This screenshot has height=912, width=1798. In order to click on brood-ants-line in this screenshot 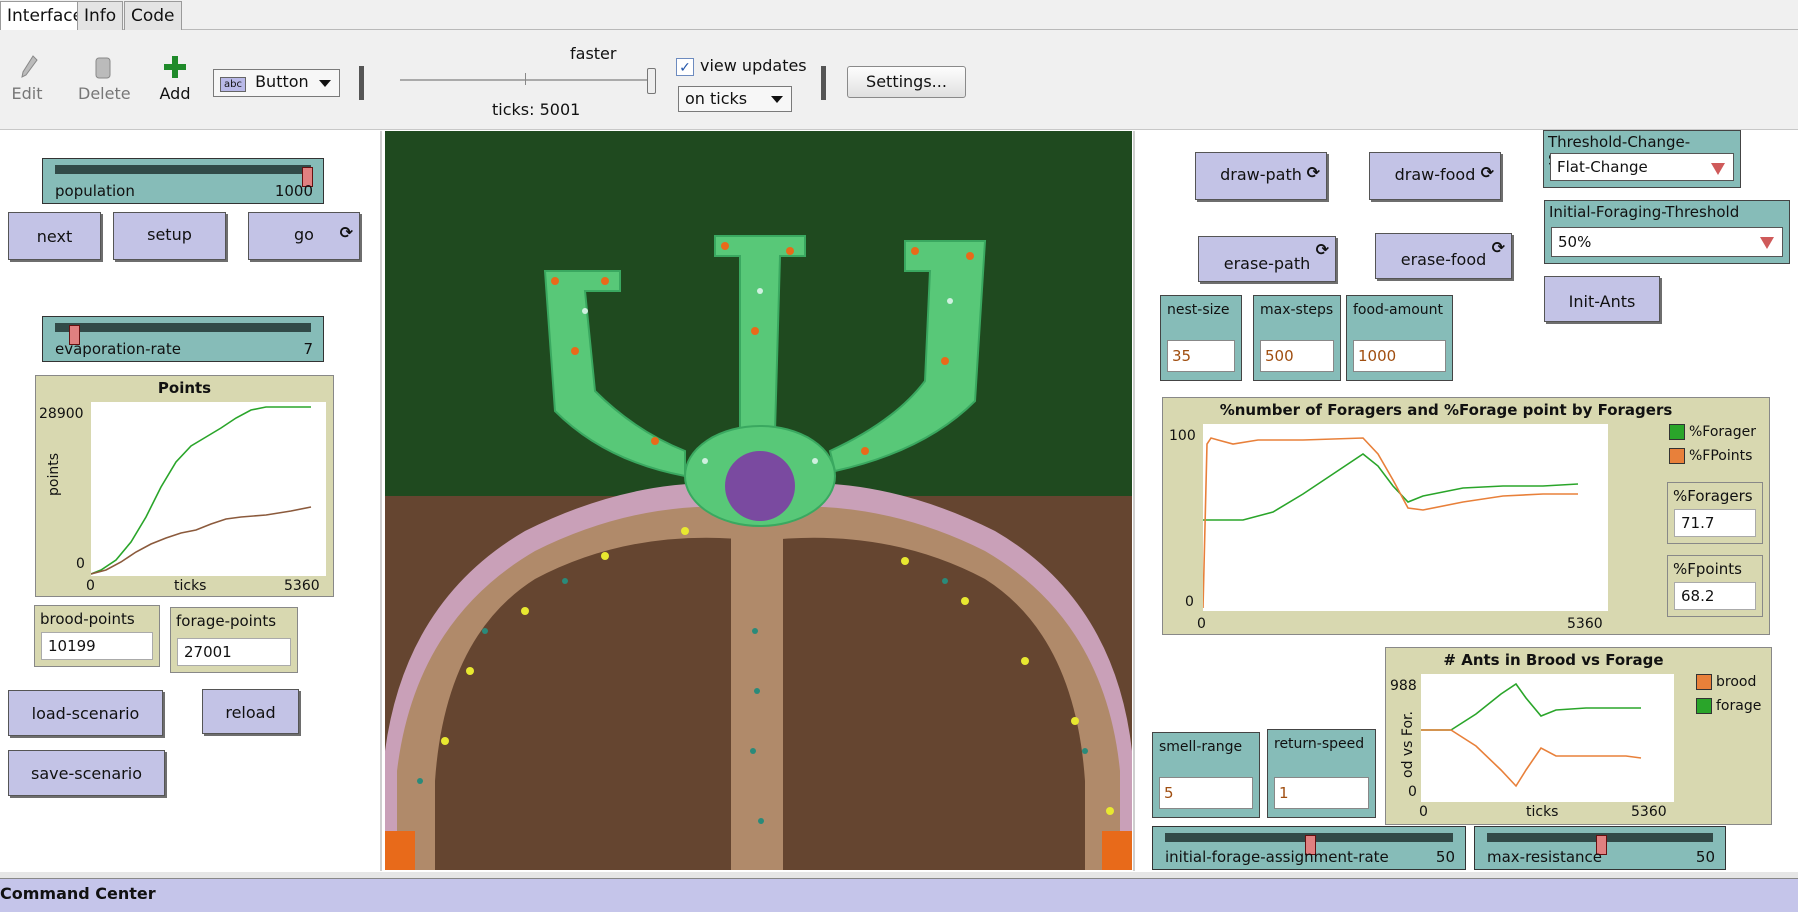, I will do `click(1531, 758)`.